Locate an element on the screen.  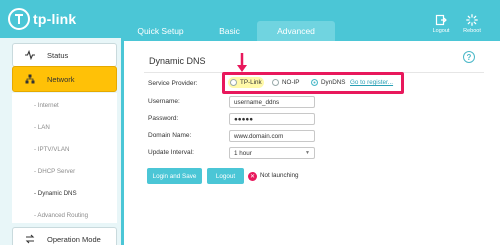
top-tabs: Quick Setup Basic Advanced is located at coordinates (227, 31).